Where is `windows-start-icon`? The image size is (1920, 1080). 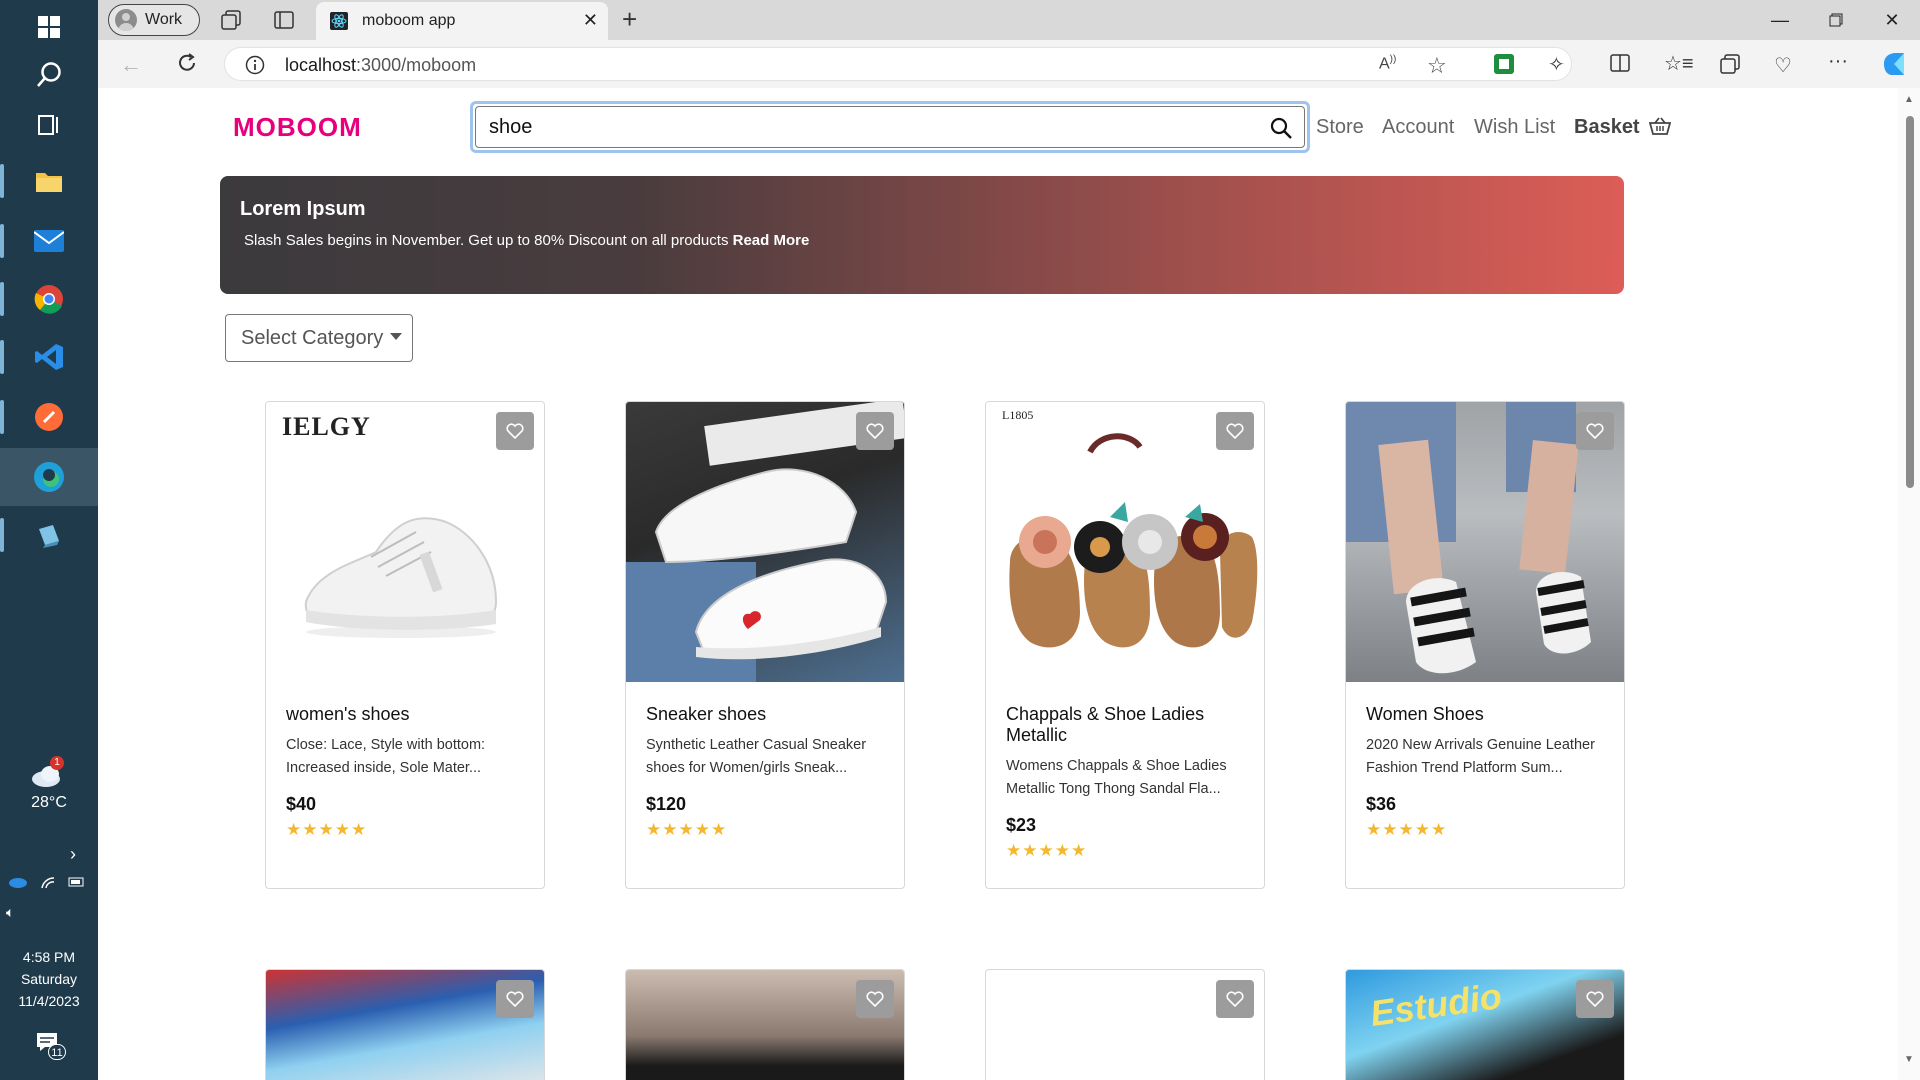 windows-start-icon is located at coordinates (49, 27).